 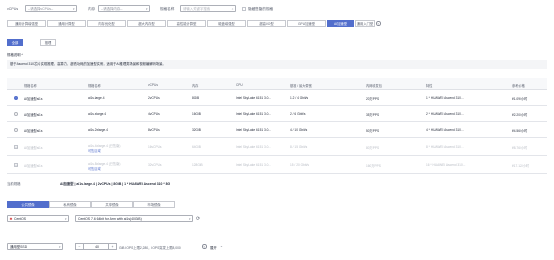 I want to click on memory-select-value: --请选择内存--, so click(x=112, y=9).